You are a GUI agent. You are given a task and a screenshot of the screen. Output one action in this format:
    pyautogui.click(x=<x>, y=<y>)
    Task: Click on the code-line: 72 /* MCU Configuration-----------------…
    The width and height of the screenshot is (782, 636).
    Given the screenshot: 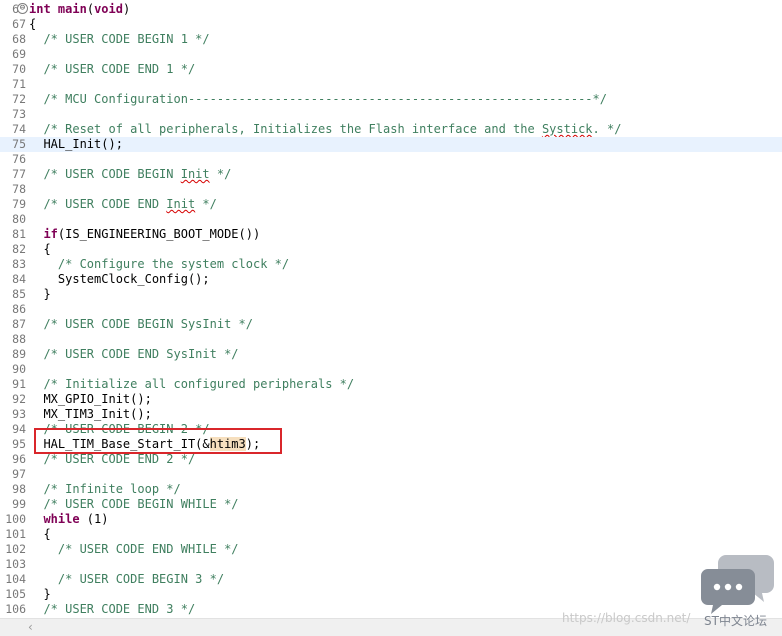 What is the action you would take?
    pyautogui.click(x=391, y=99)
    